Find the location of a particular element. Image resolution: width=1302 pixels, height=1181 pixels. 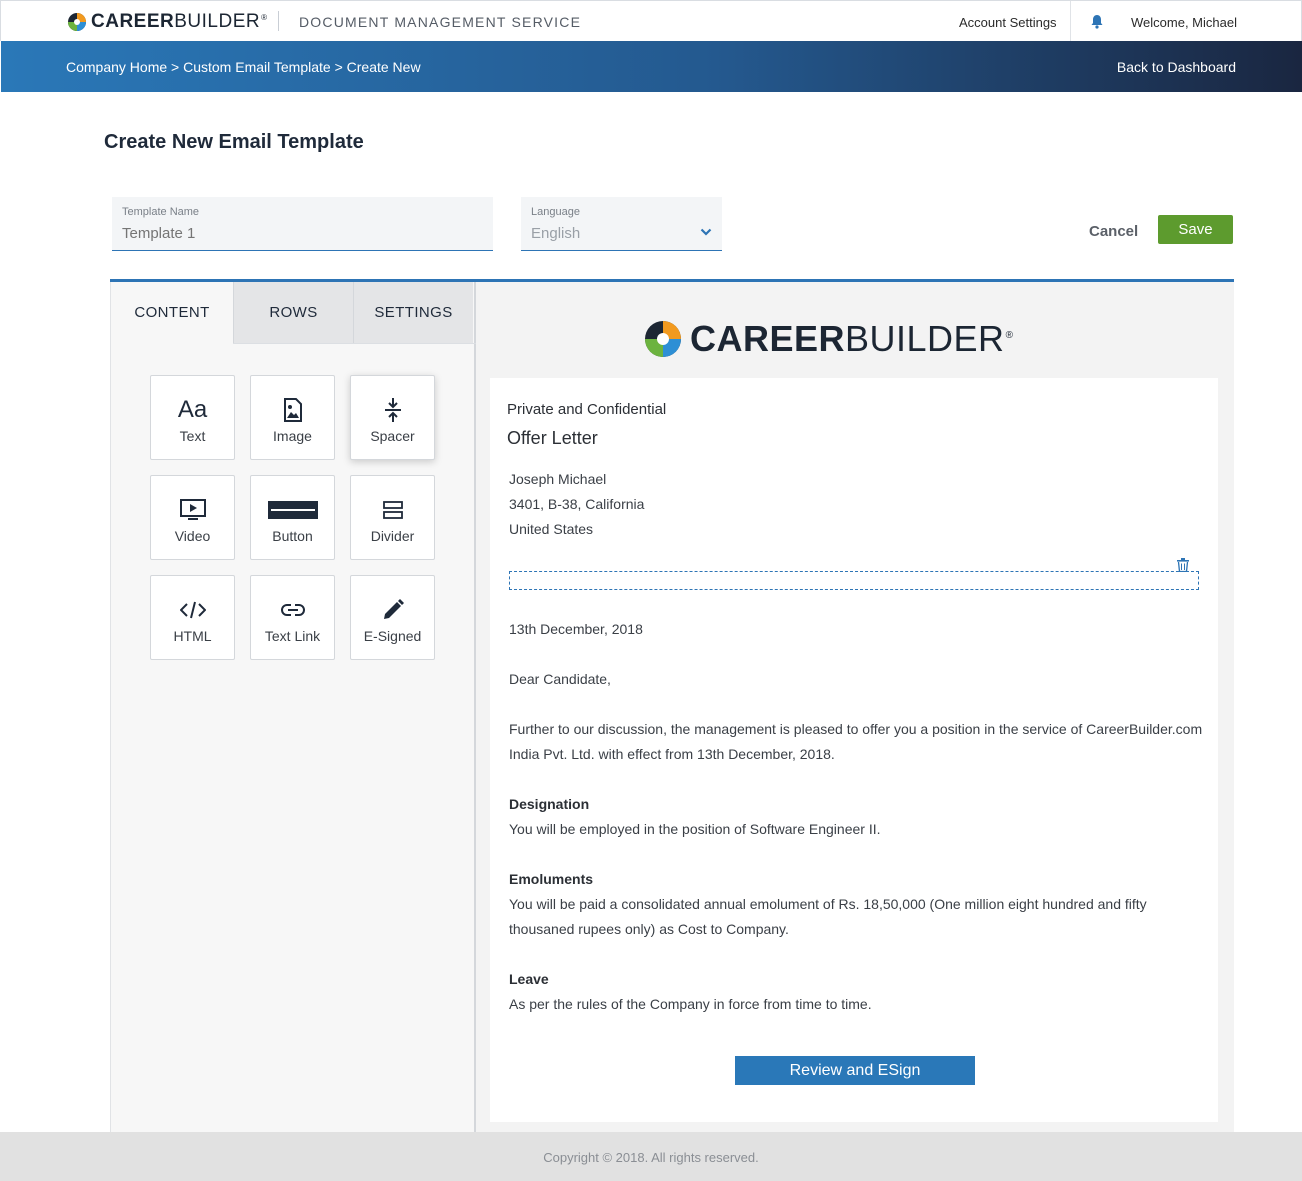

letter-date: 13th December, 2018 is located at coordinates (576, 629).